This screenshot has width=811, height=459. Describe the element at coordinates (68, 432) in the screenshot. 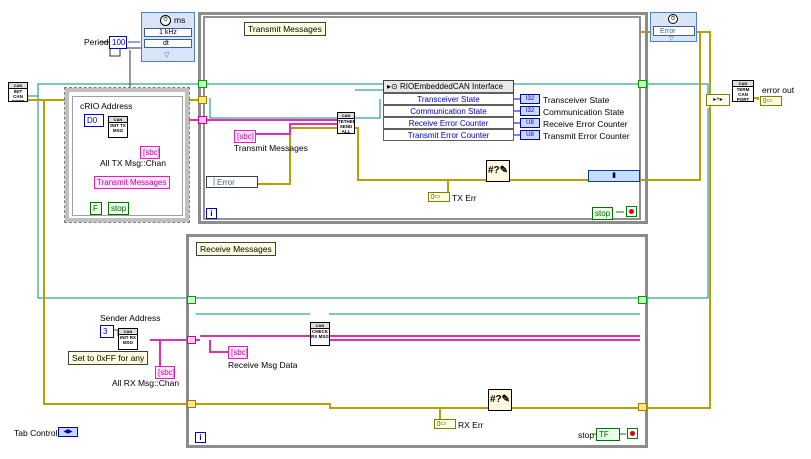

I see `tab-control-terminal: ◀▶` at that location.